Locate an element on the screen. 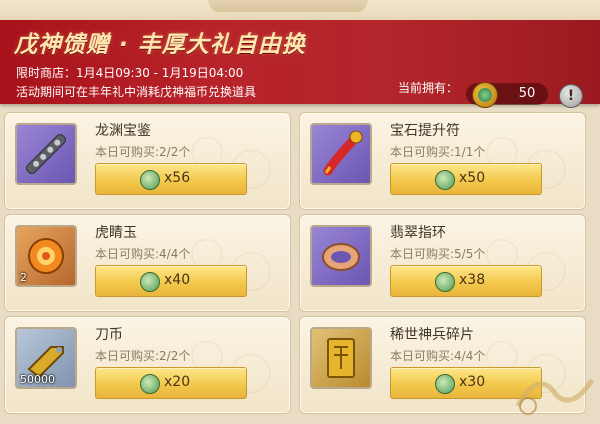  top-strip is located at coordinates (300, 11).